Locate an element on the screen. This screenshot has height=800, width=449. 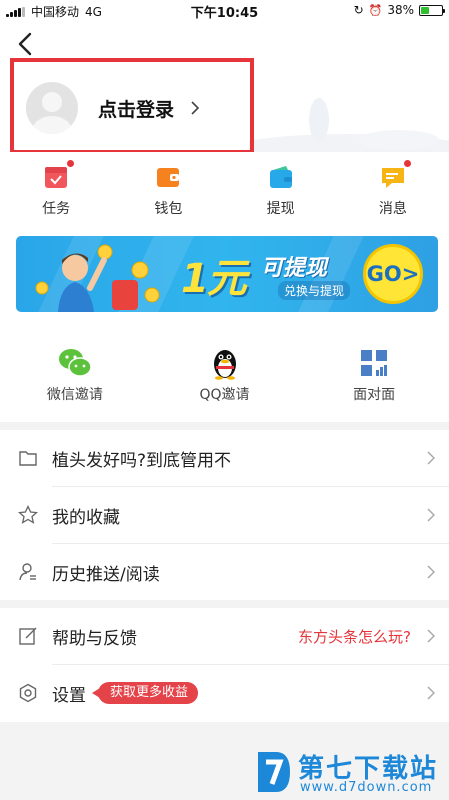
promo-banner: 1元 可提现 兑换与提现 GO> is located at coordinates (227, 274).